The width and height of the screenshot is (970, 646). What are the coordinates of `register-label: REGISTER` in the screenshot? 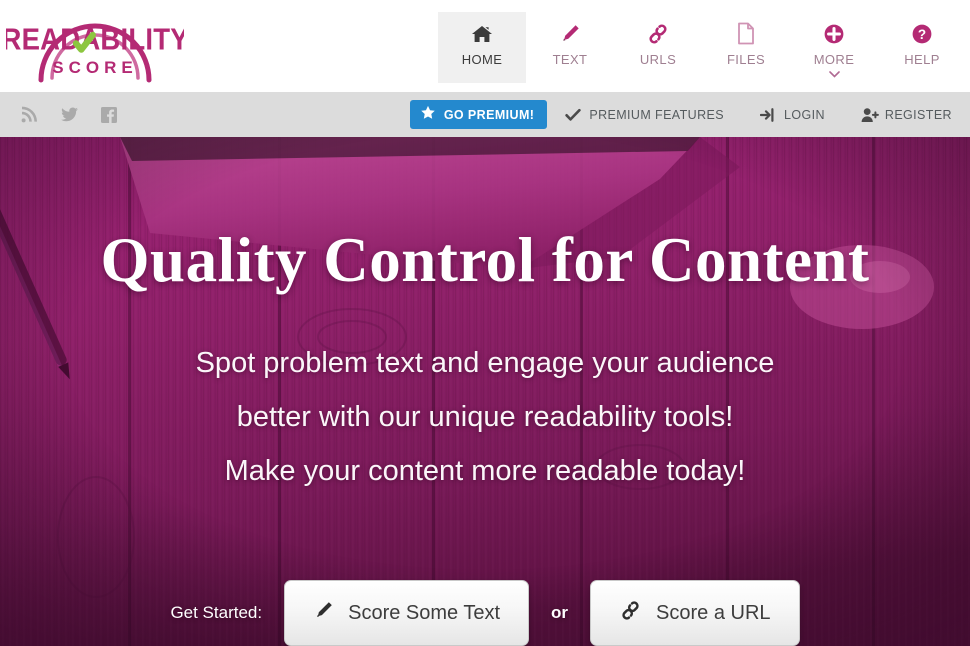 It's located at (918, 114).